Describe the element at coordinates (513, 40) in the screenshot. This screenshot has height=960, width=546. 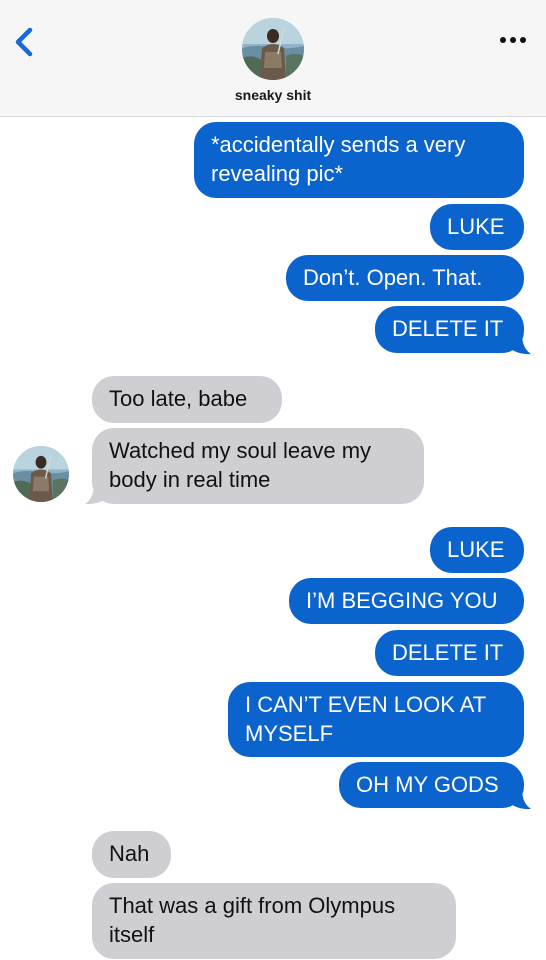
I see `ellipsis-icon` at that location.